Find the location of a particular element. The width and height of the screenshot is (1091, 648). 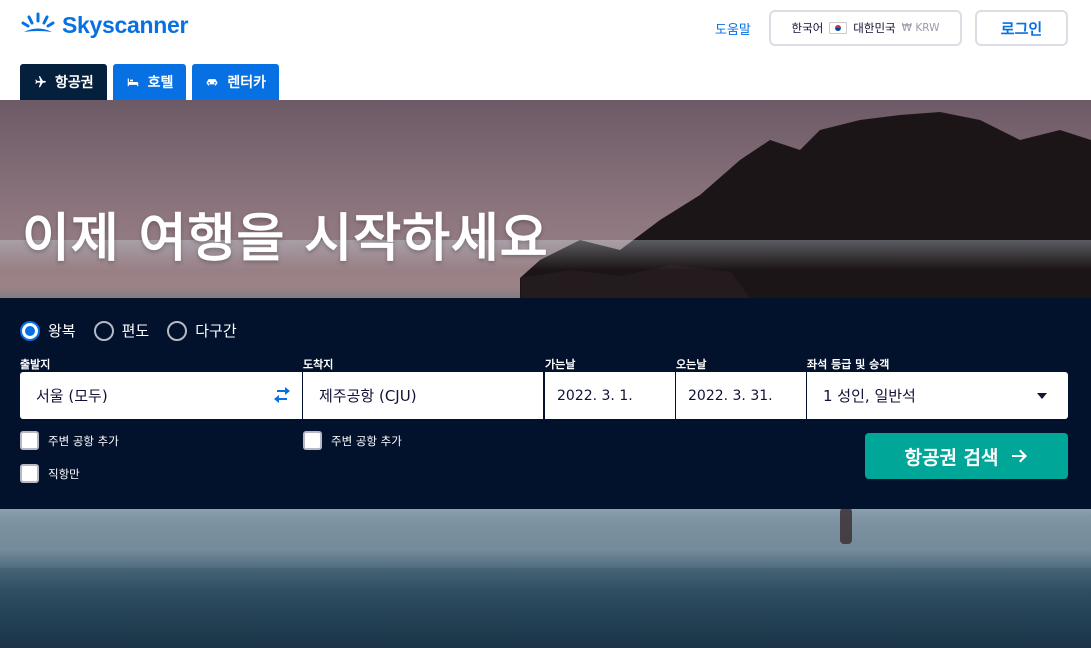

return-date-label: 오는날 is located at coordinates (691, 364).